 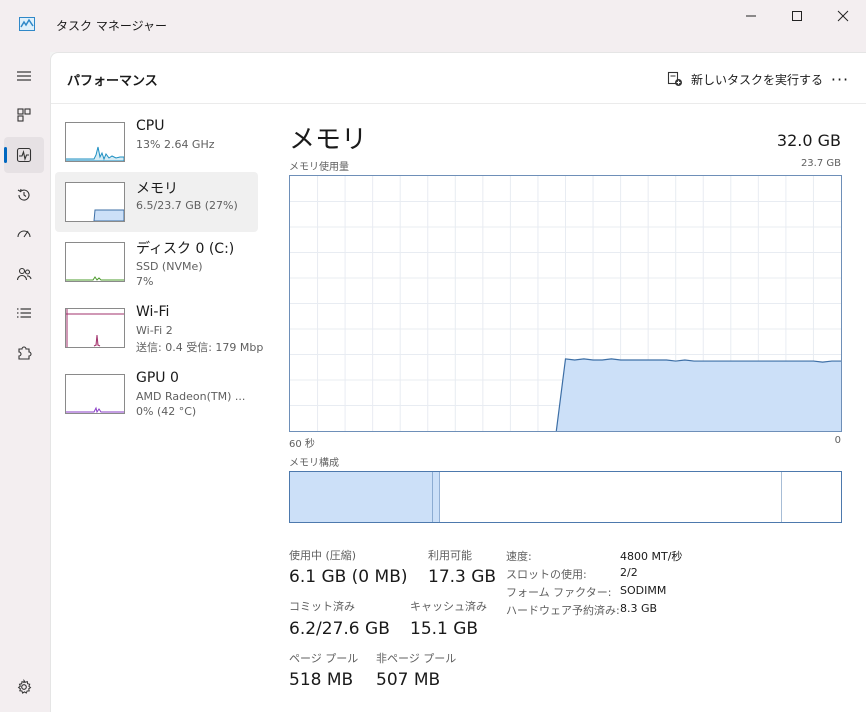 What do you see at coordinates (811, 497) in the screenshot?
I see `composition-segment-free` at bounding box center [811, 497].